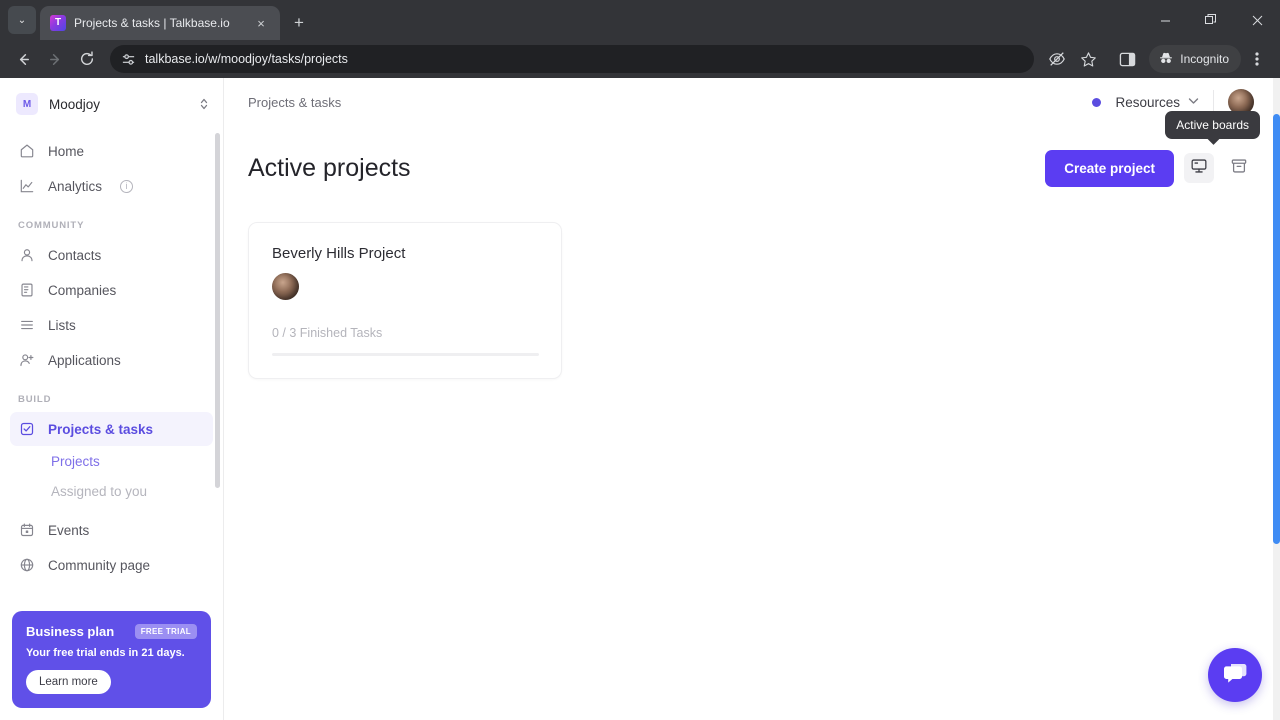 The image size is (1280, 720). I want to click on workspace-name: Moodjoy, so click(75, 104).